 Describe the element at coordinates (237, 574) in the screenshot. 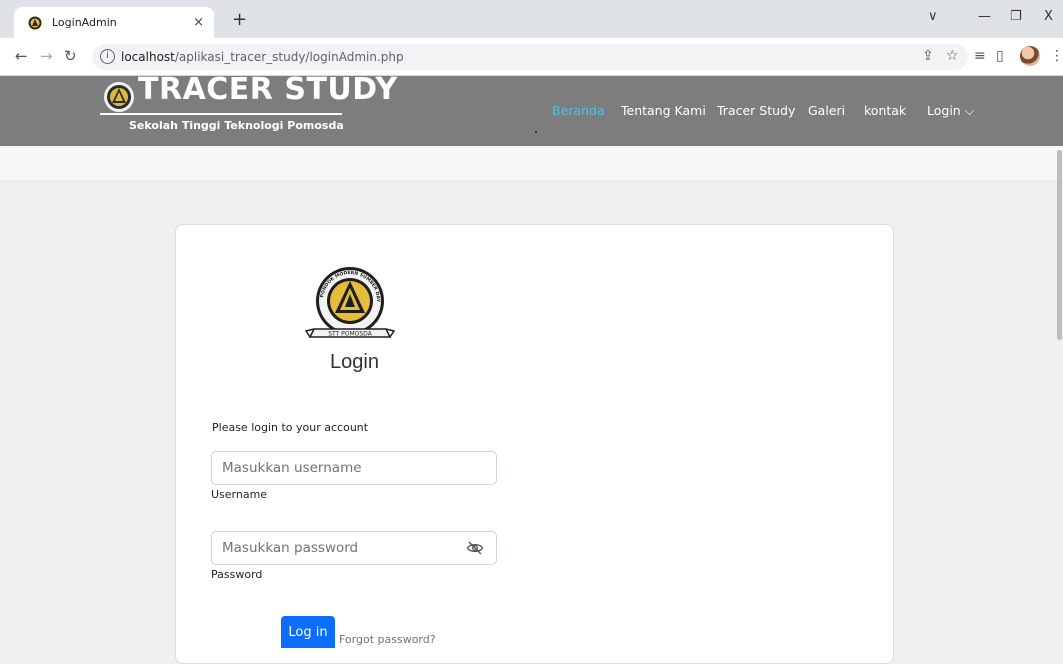

I see `password-label: Password` at that location.